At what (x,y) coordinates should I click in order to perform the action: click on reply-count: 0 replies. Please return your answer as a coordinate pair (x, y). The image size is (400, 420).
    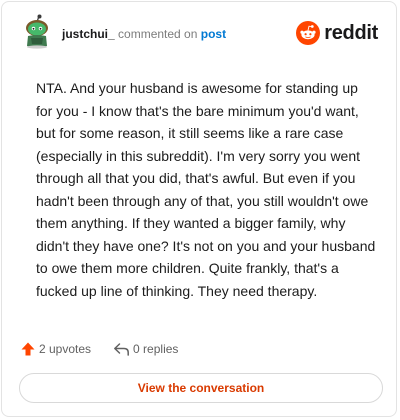
    Looking at the image, I should click on (156, 349).